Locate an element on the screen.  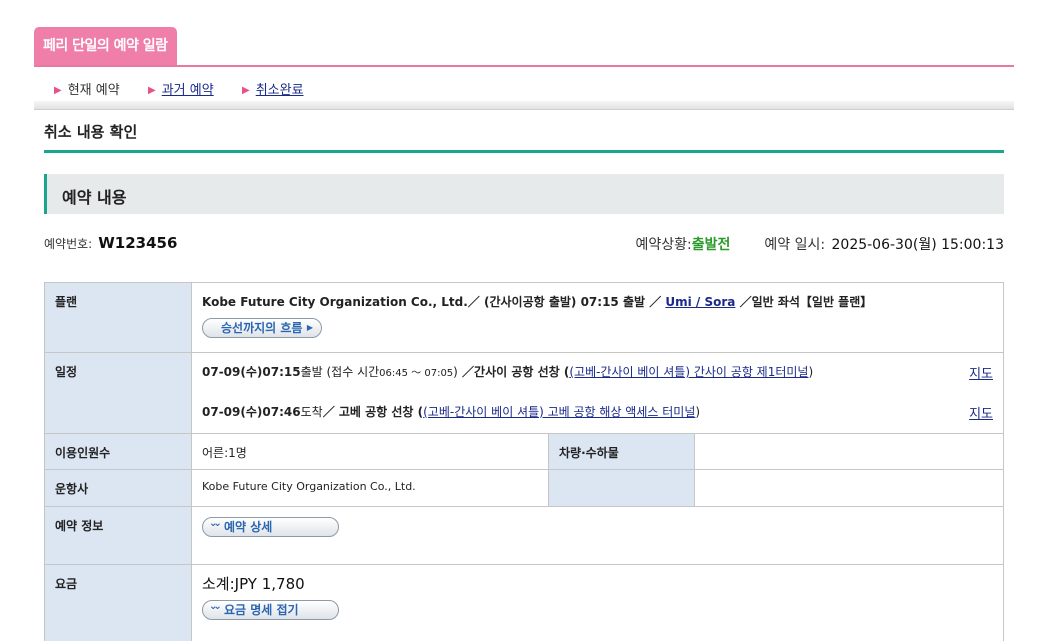
departure-terminal-link: (고베-간사이 베이 셔틀) 간사이 공항 제1터미널 is located at coordinates (688, 372).